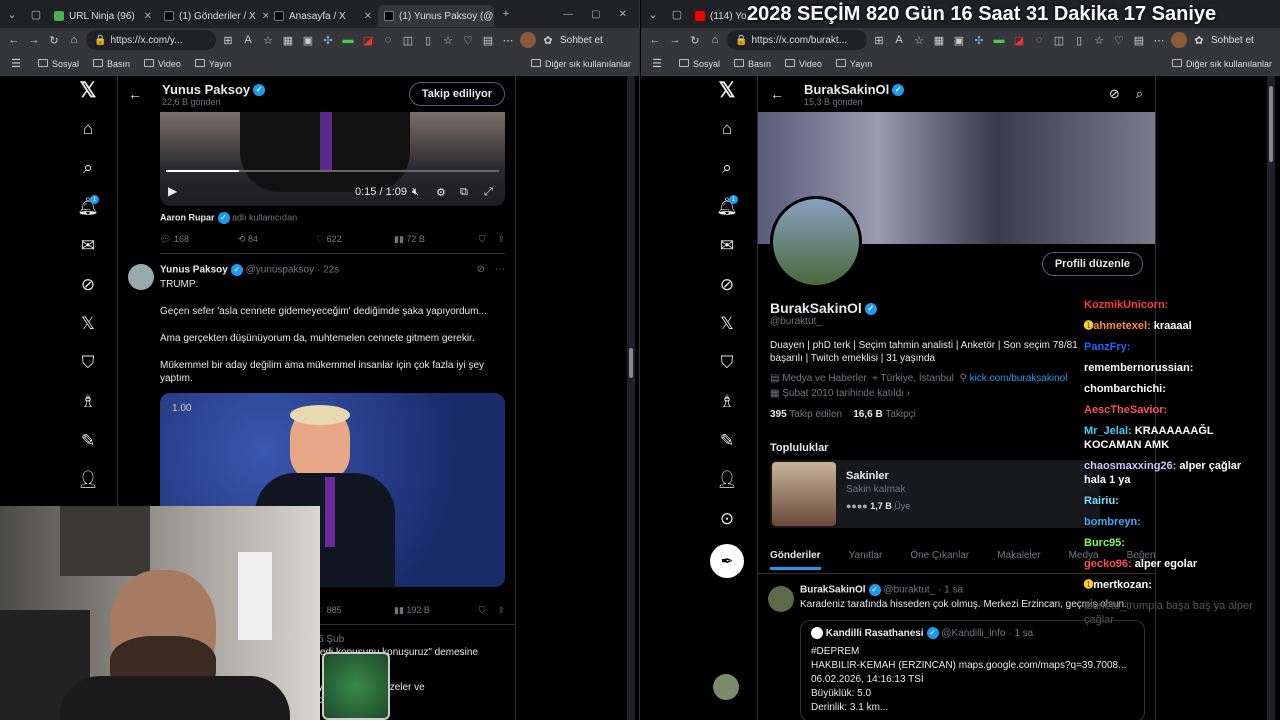 The height and width of the screenshot is (720, 1280). I want to click on tweet-author: BurakSakinOl, so click(833, 590).